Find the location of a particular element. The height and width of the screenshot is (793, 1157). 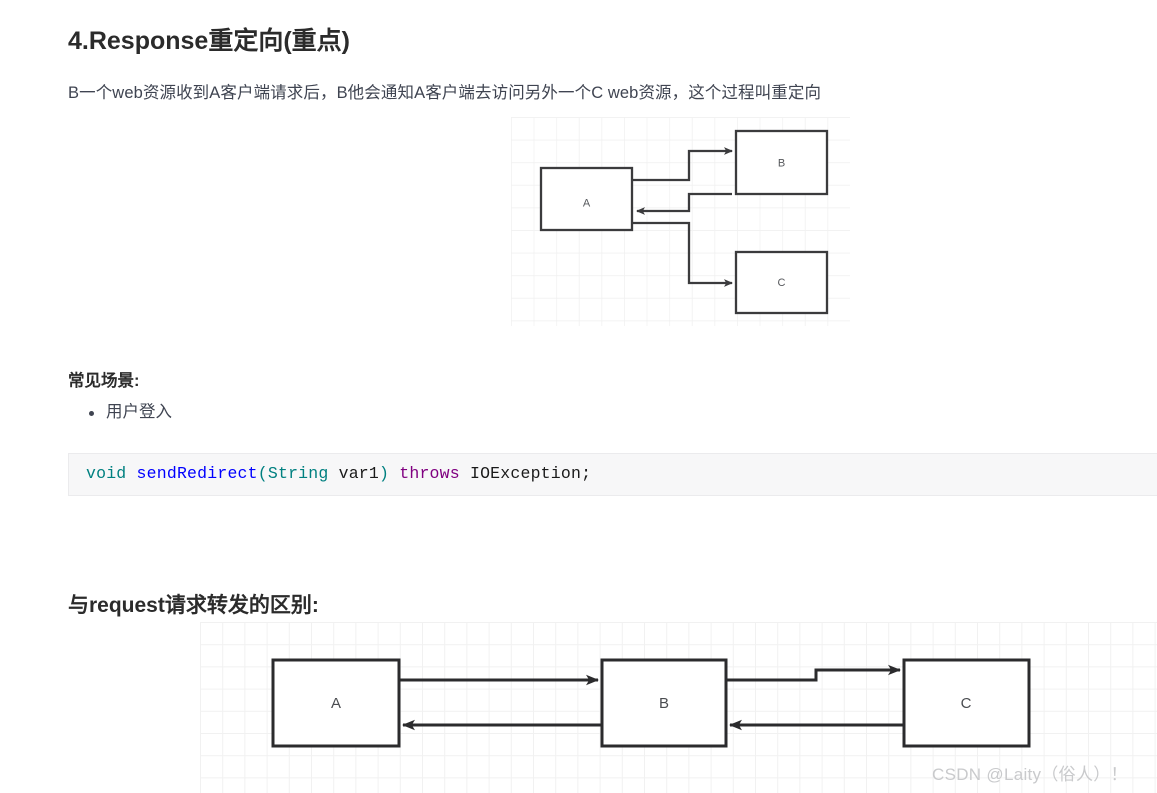

code-token-type: void is located at coordinates (106, 473).